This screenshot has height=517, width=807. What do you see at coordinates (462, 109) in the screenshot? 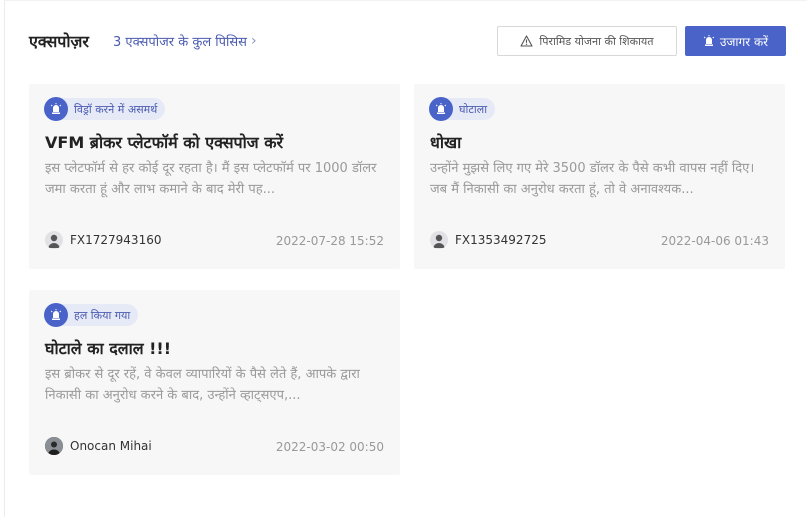
I see `status-badge: घोटाला` at bounding box center [462, 109].